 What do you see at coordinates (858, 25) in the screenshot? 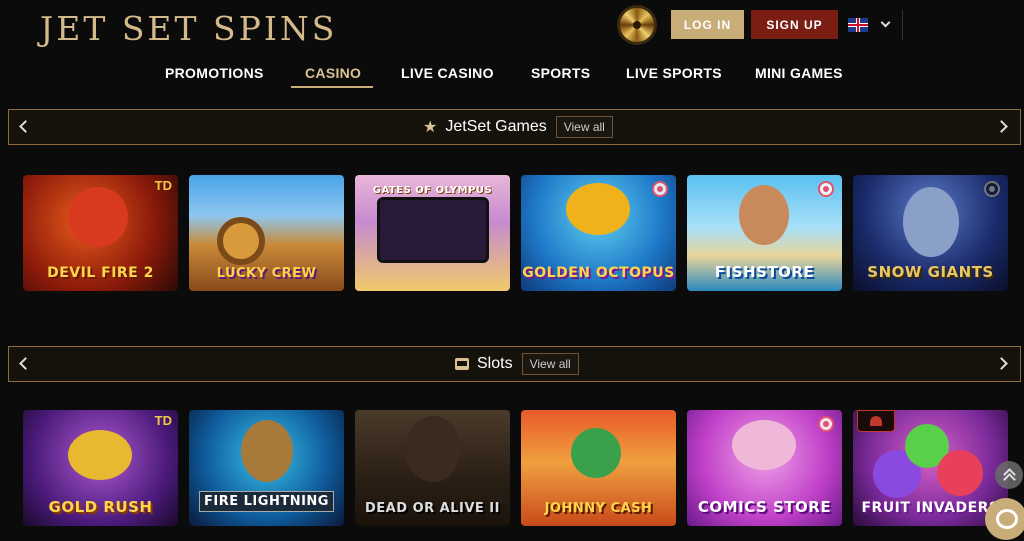
I see `uk-flag-icon` at bounding box center [858, 25].